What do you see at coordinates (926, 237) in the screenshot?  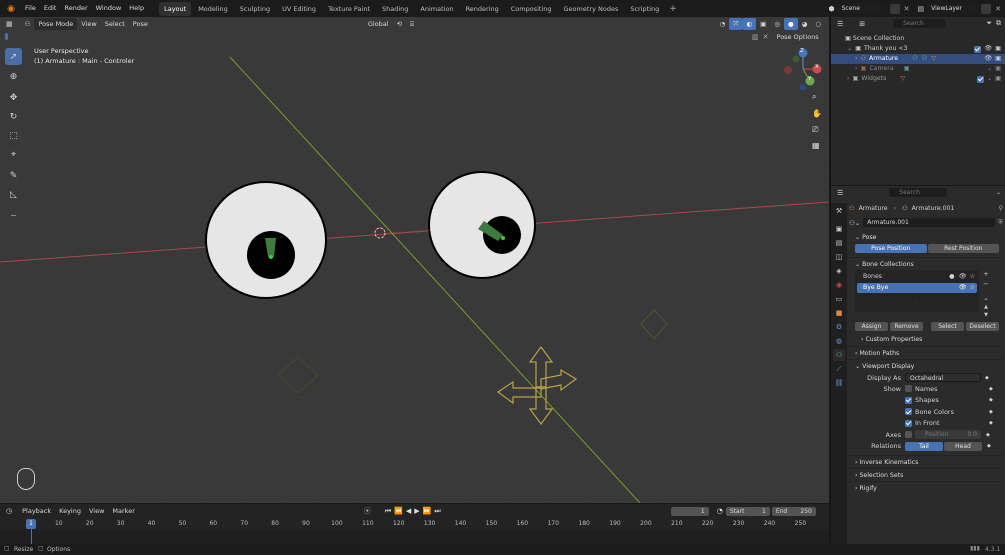 I see `pose-section-header: ⌄ Pose` at bounding box center [926, 237].